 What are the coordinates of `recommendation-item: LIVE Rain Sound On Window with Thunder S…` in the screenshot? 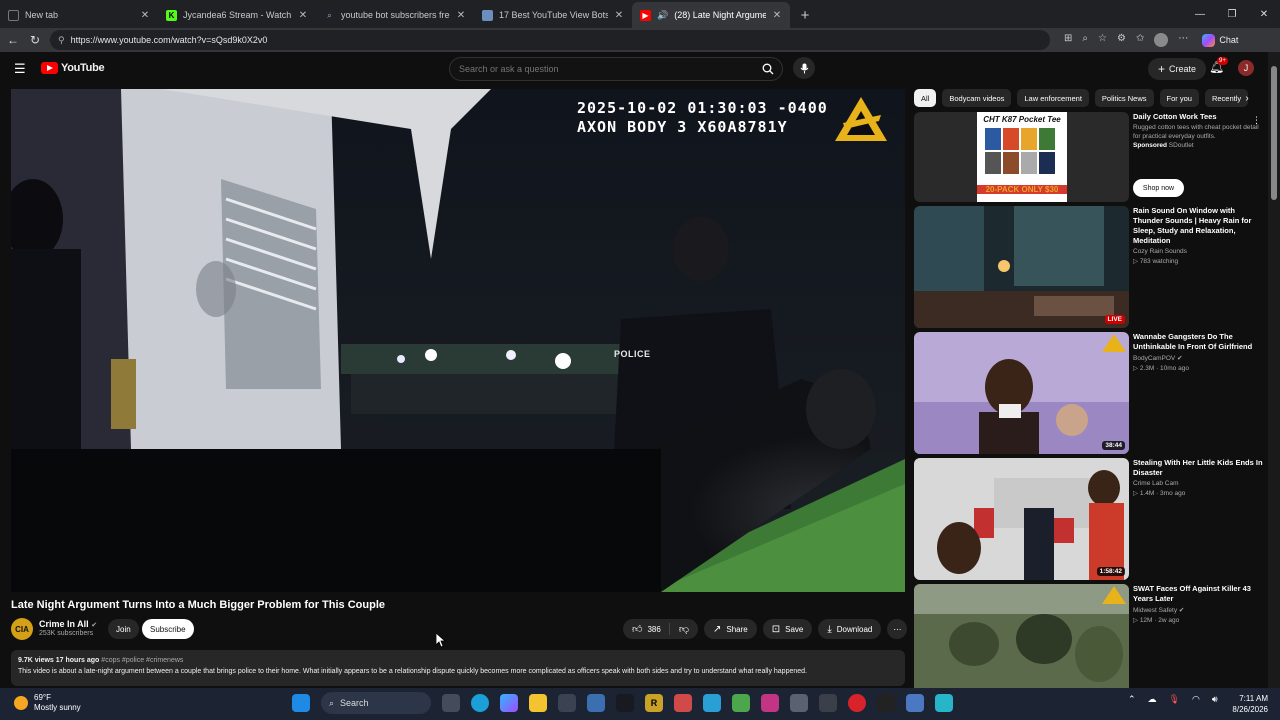 It's located at (1089, 267).